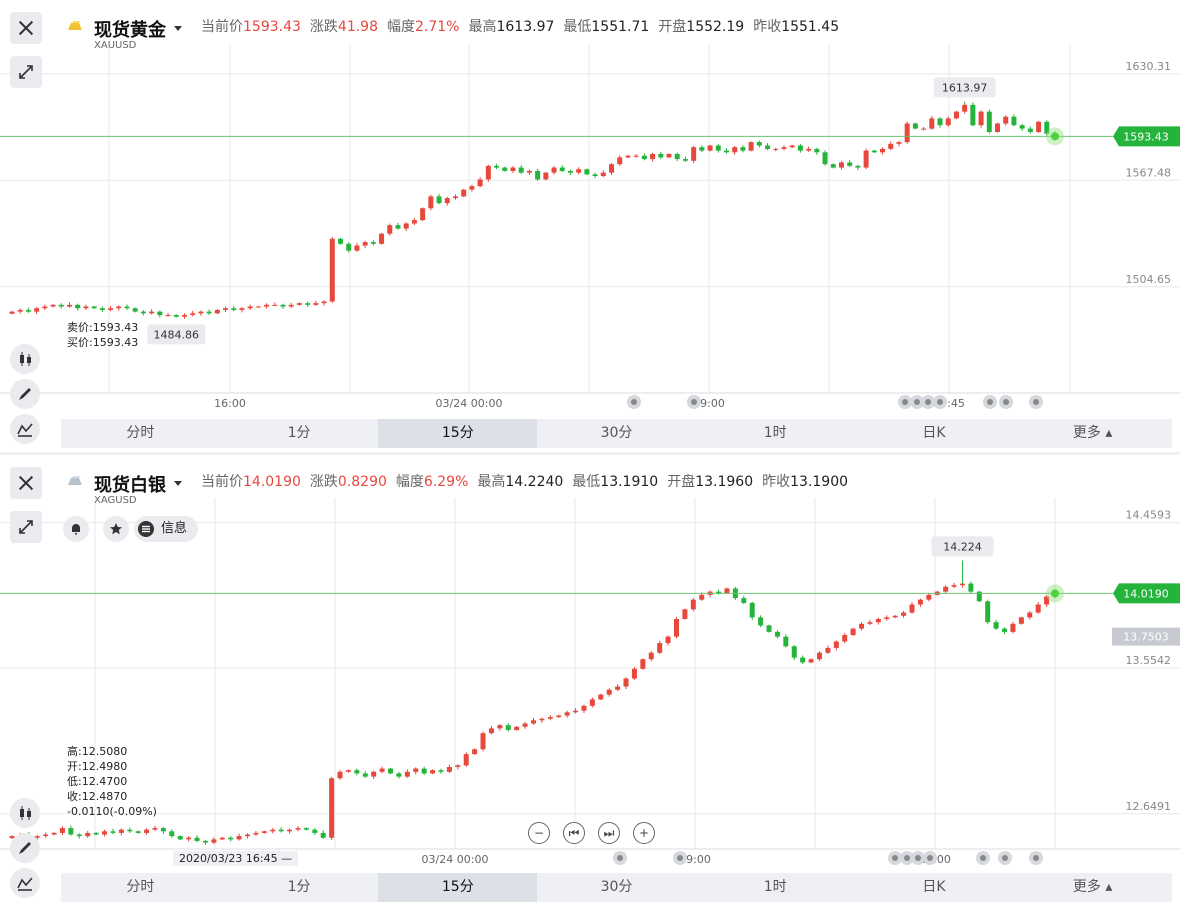  What do you see at coordinates (644, 833) in the screenshot?
I see `zoom-in-icon: +` at bounding box center [644, 833].